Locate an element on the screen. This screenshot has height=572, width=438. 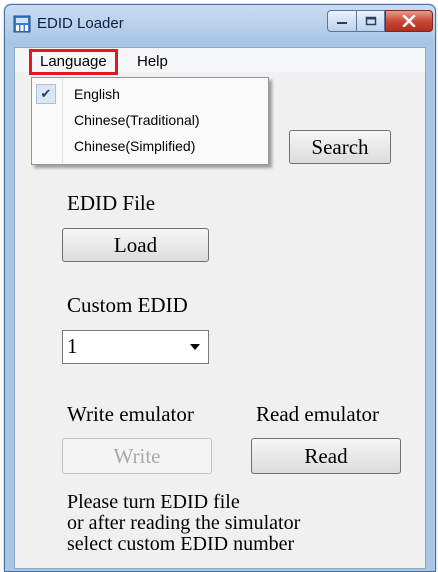
instruction-line: Please turn EDID file is located at coordinates (153, 502).